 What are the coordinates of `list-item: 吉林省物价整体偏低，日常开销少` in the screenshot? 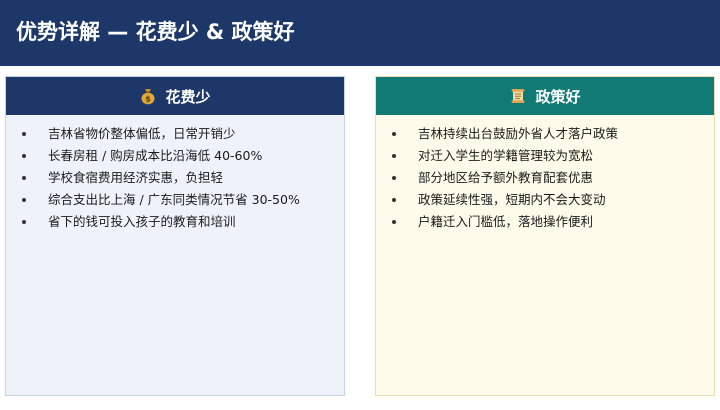 It's located at (175, 134).